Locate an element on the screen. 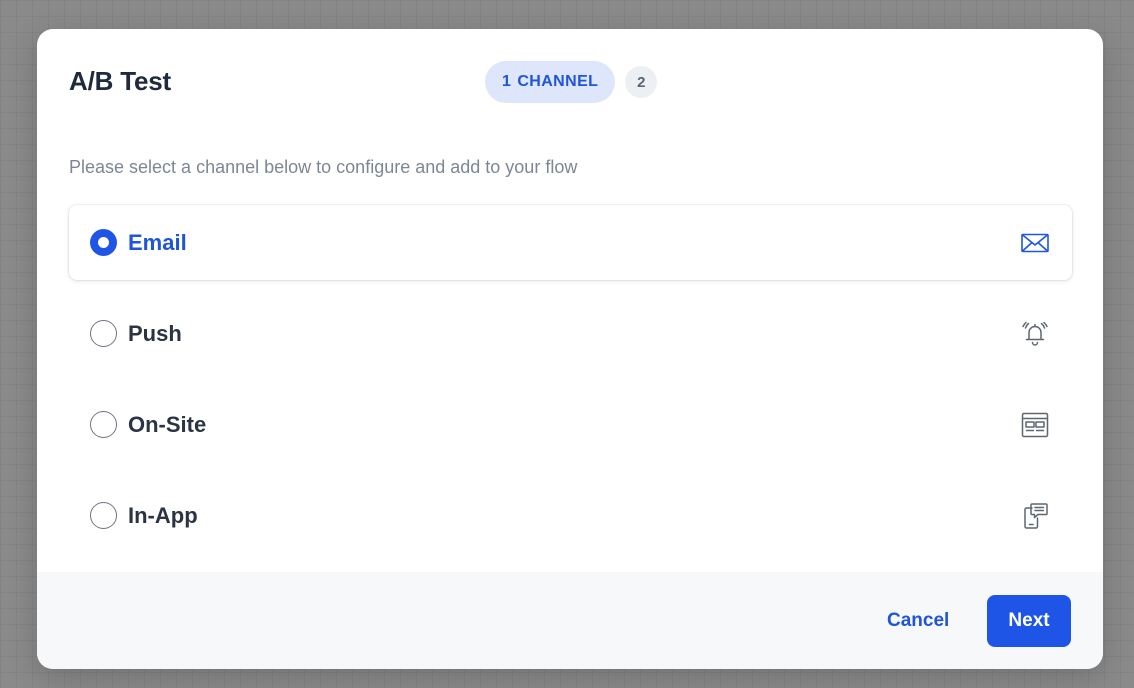 This screenshot has width=1134, height=688. channel-option-in-app: In-App is located at coordinates (570, 515).